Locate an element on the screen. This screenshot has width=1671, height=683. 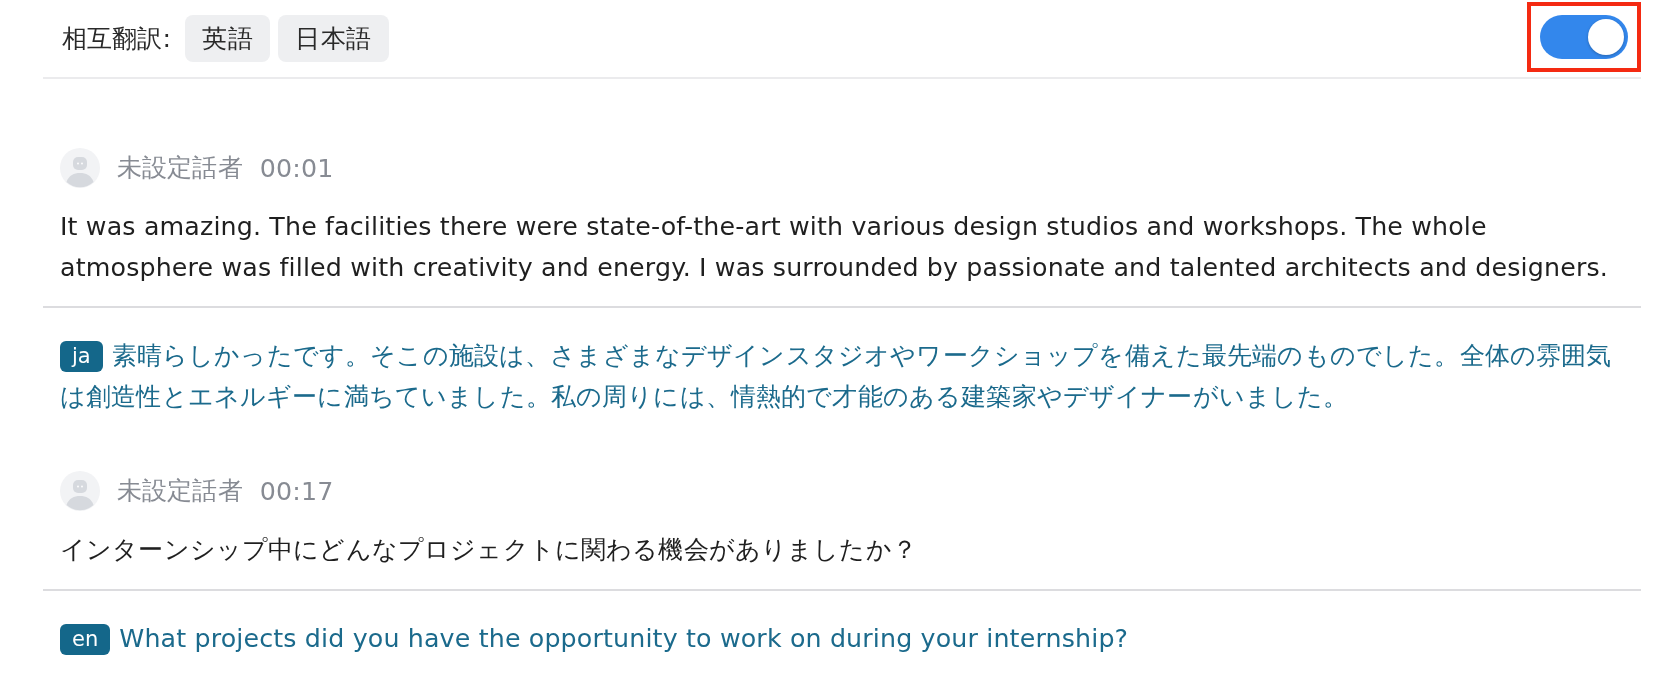
language-badge: ja is located at coordinates (81, 356).